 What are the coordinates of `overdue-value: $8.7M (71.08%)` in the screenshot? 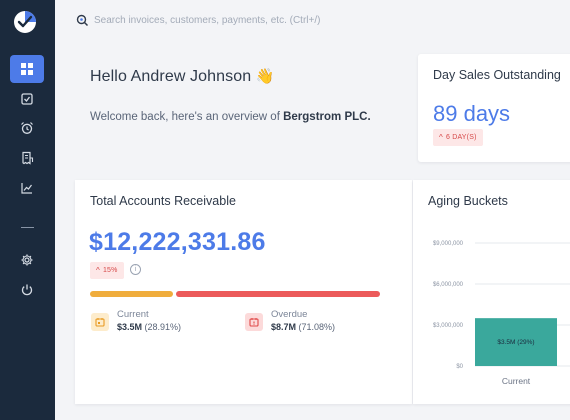 It's located at (303, 327).